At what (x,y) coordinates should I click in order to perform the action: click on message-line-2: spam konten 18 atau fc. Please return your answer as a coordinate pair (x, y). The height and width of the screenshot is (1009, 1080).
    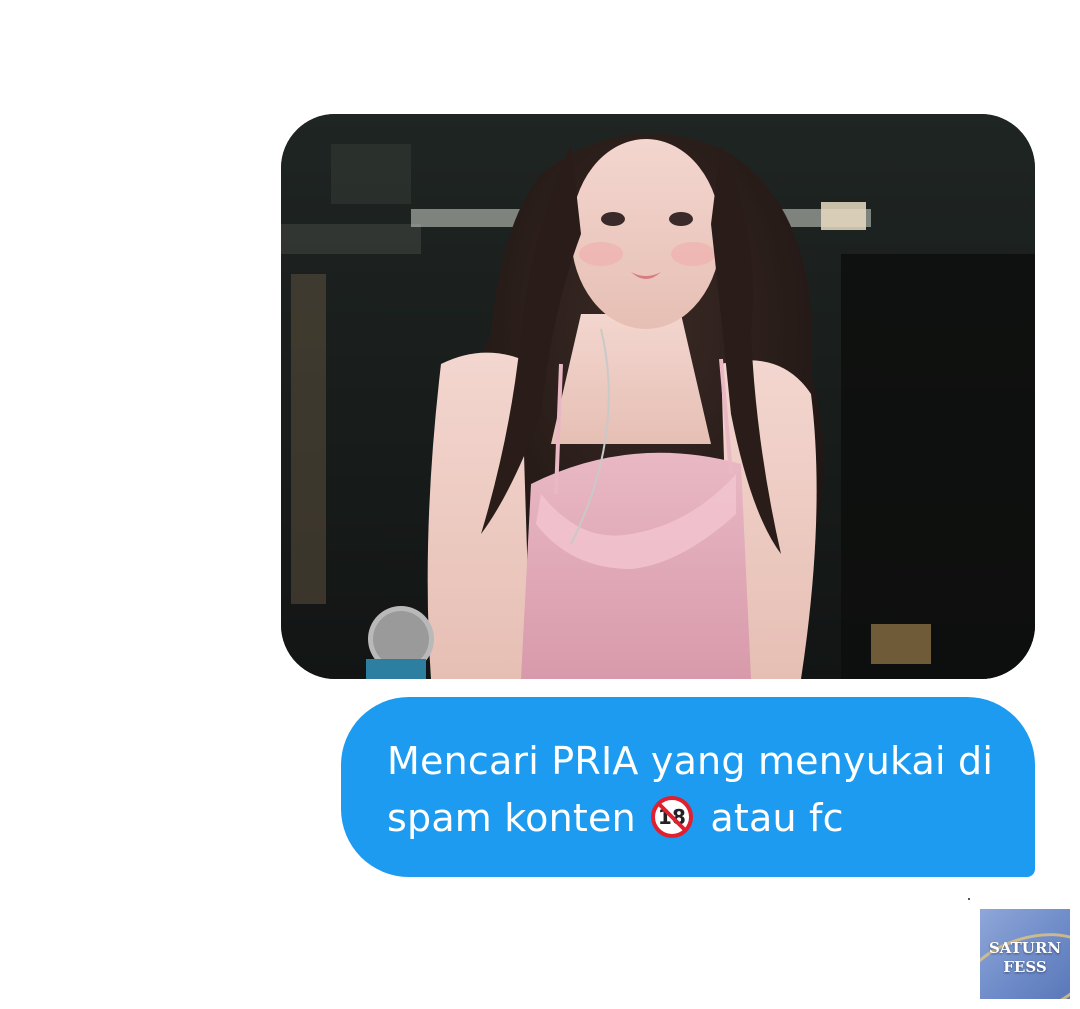
    Looking at the image, I should click on (691, 818).